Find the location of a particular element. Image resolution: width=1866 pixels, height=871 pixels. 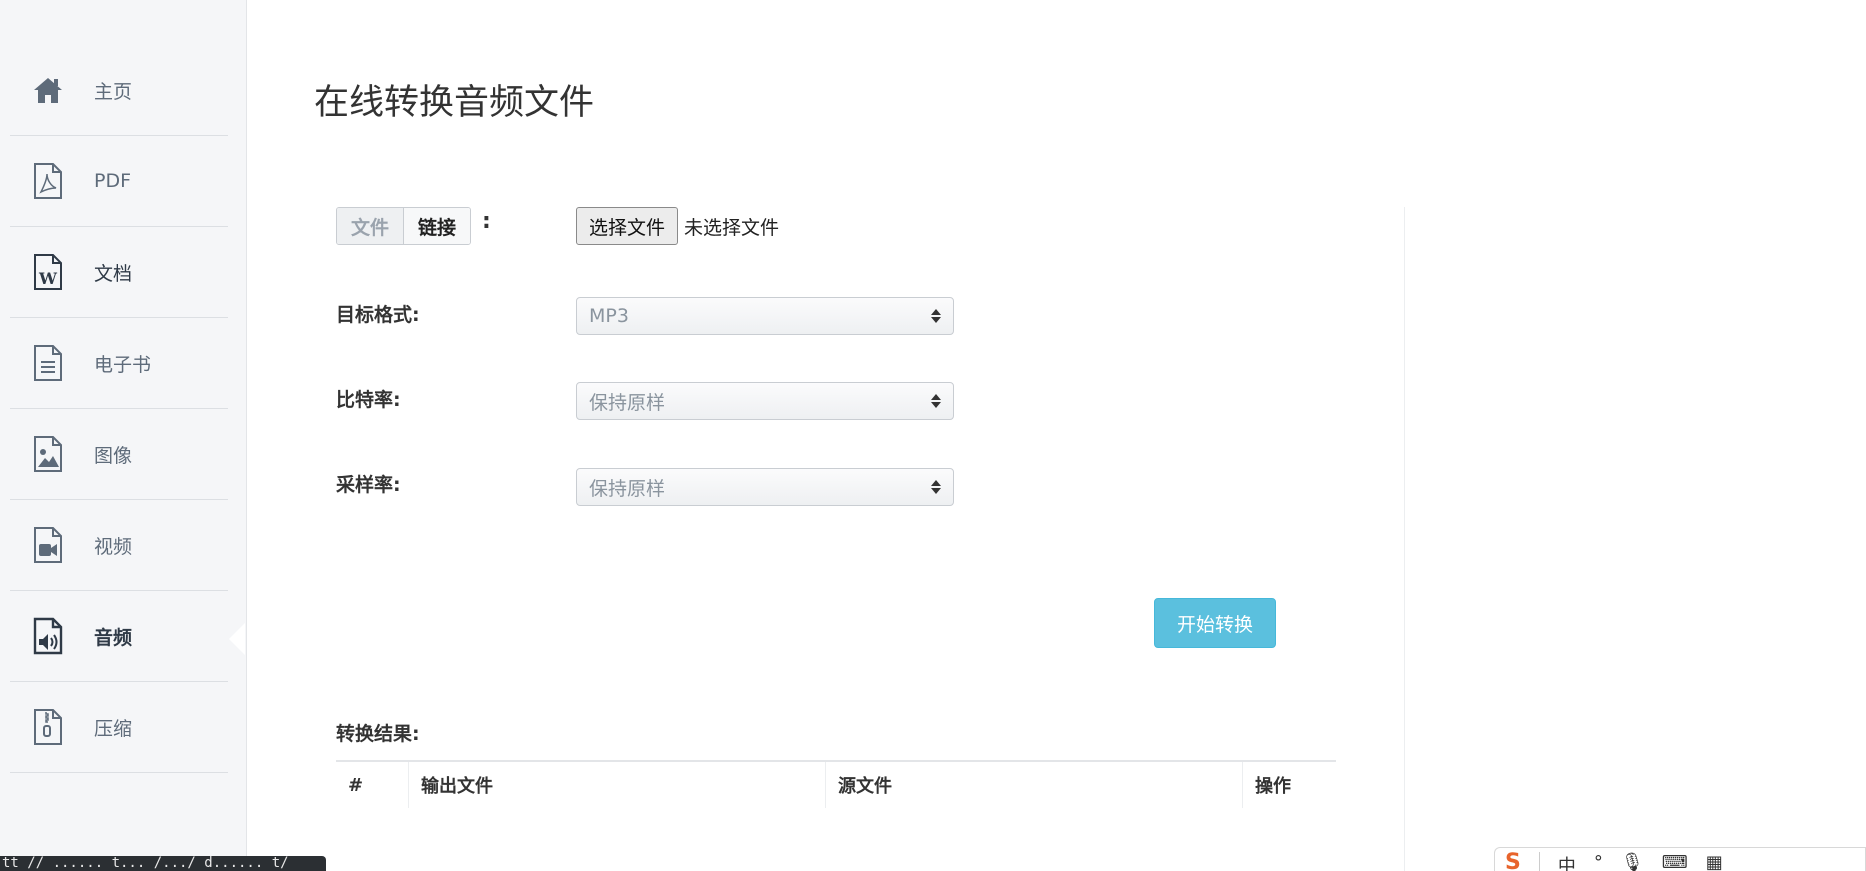

sidebar-item-audio: 音频 is located at coordinates (119, 636).